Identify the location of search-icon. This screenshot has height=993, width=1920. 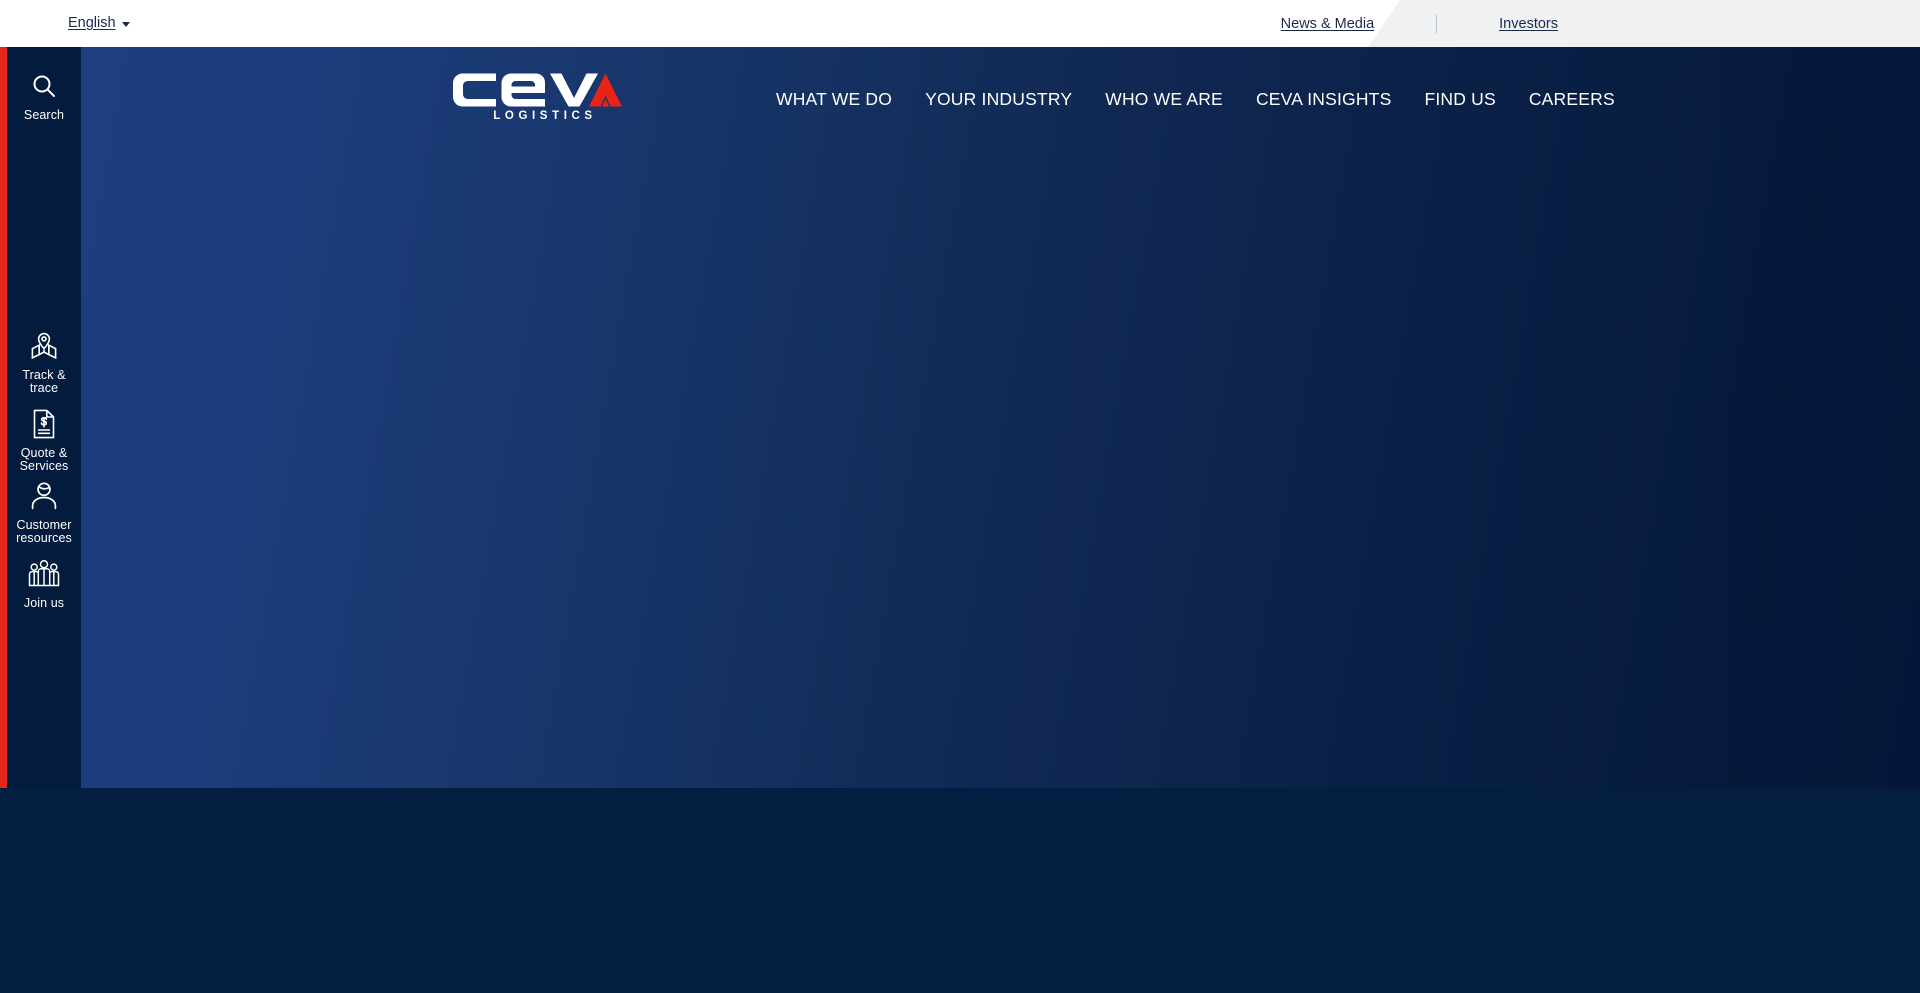
(44, 86).